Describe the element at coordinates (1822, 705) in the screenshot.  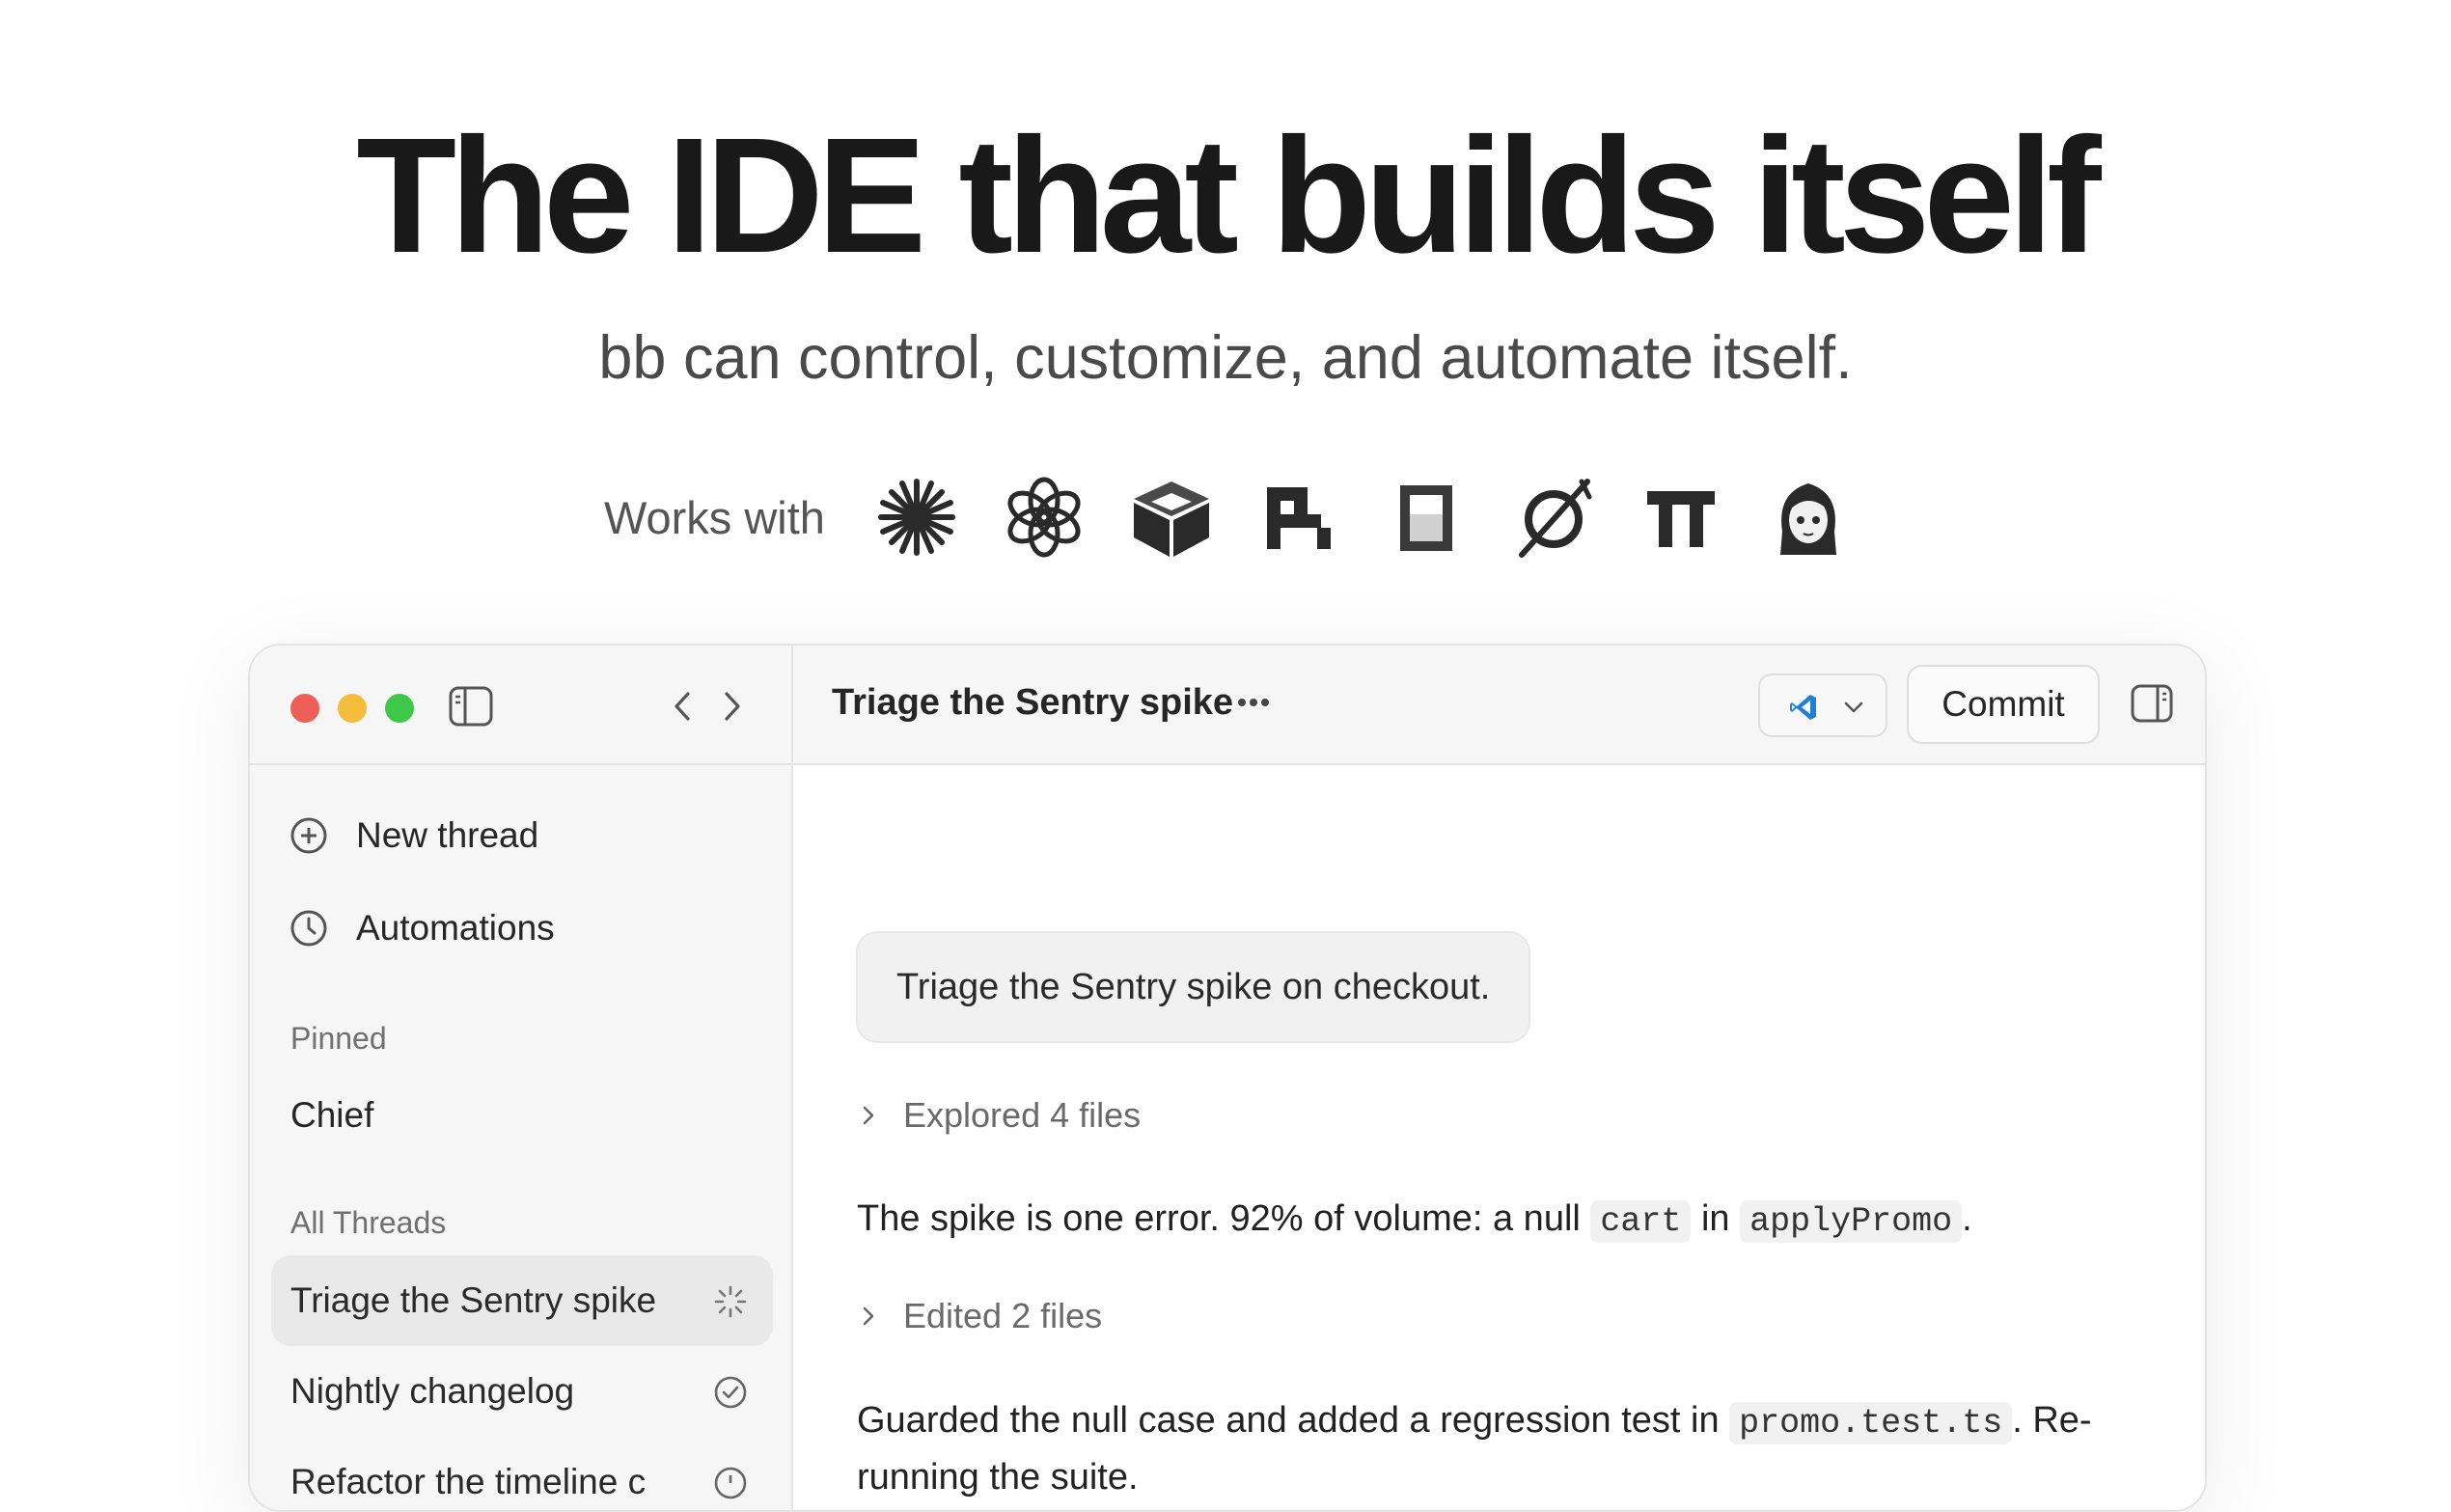
I see `open-in-editor-dropdown` at that location.